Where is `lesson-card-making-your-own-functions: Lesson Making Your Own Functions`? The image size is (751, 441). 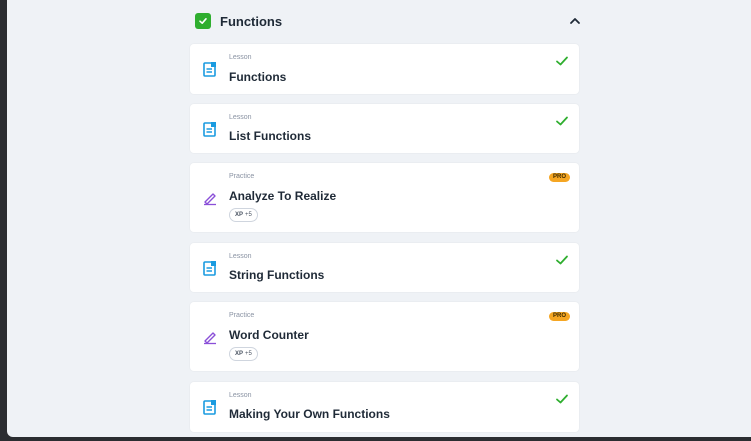 lesson-card-making-your-own-functions: Lesson Making Your Own Functions is located at coordinates (384, 407).